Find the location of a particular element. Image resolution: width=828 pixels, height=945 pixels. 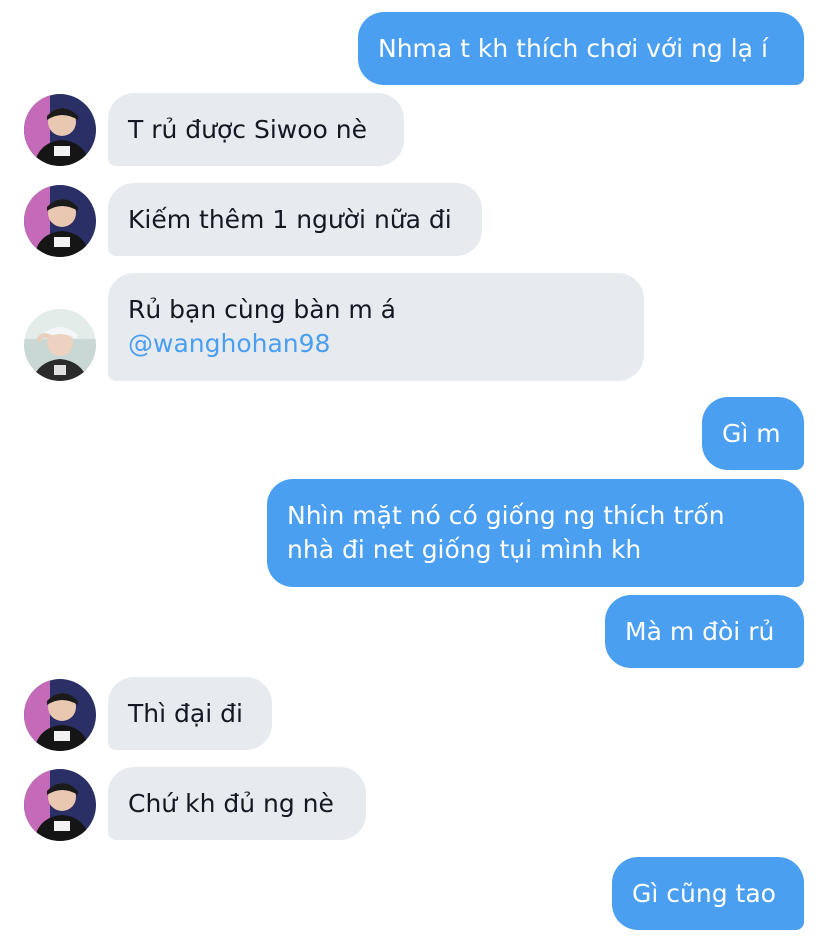

message-text: Thì đại đi is located at coordinates (185, 713).